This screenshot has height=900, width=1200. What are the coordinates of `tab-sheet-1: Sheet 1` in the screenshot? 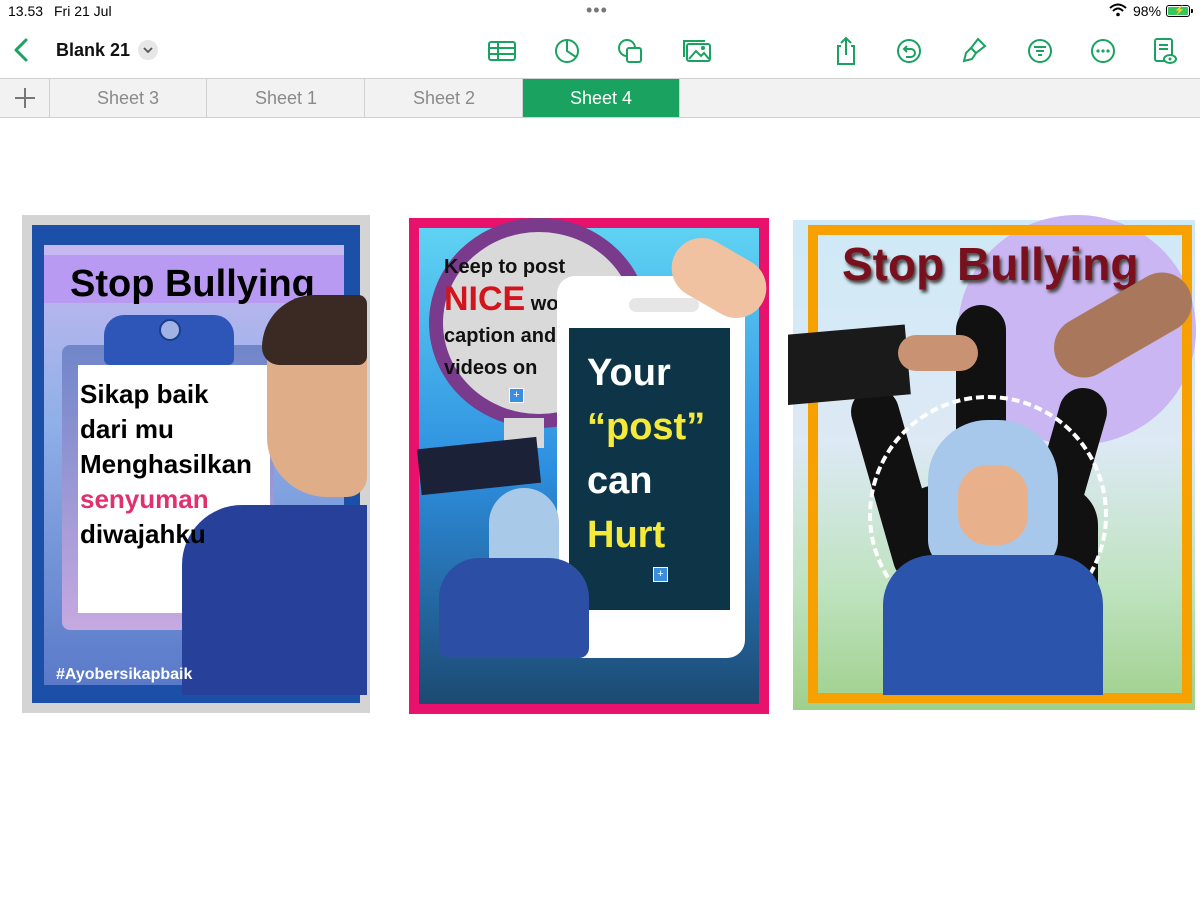 It's located at (286, 98).